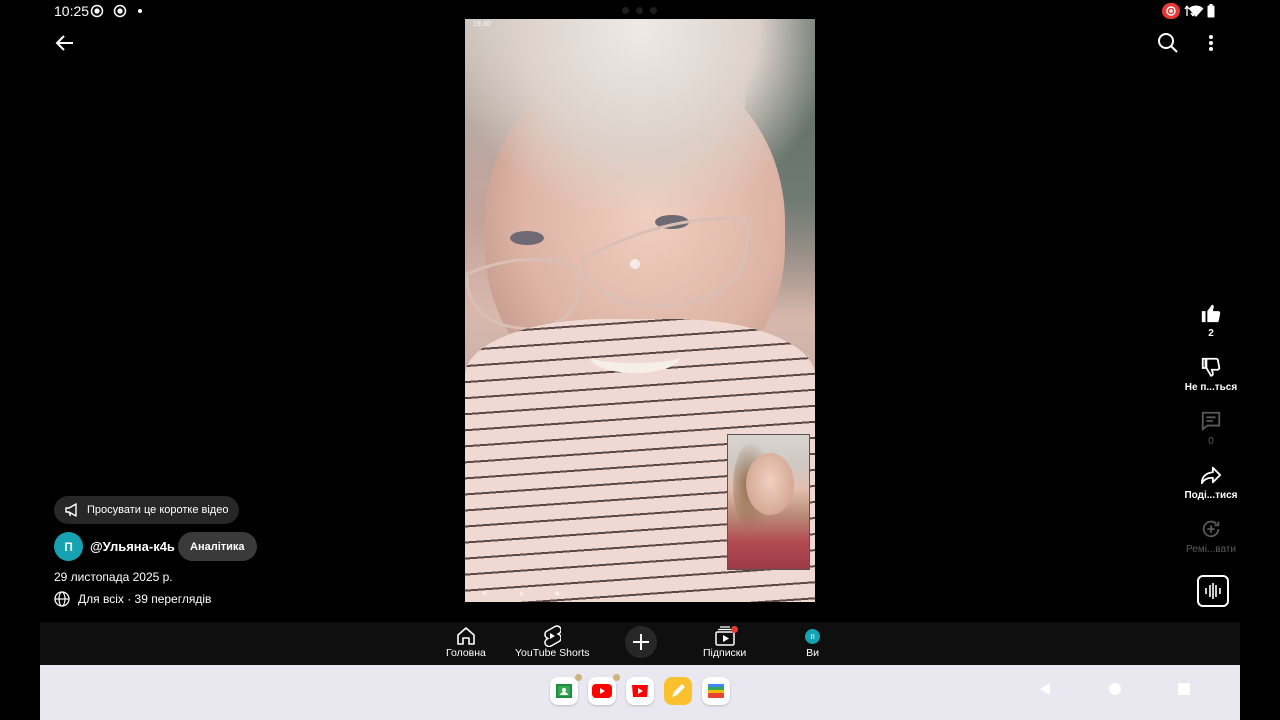 This screenshot has width=1280, height=720. I want to click on sound-button, so click(1213, 591).